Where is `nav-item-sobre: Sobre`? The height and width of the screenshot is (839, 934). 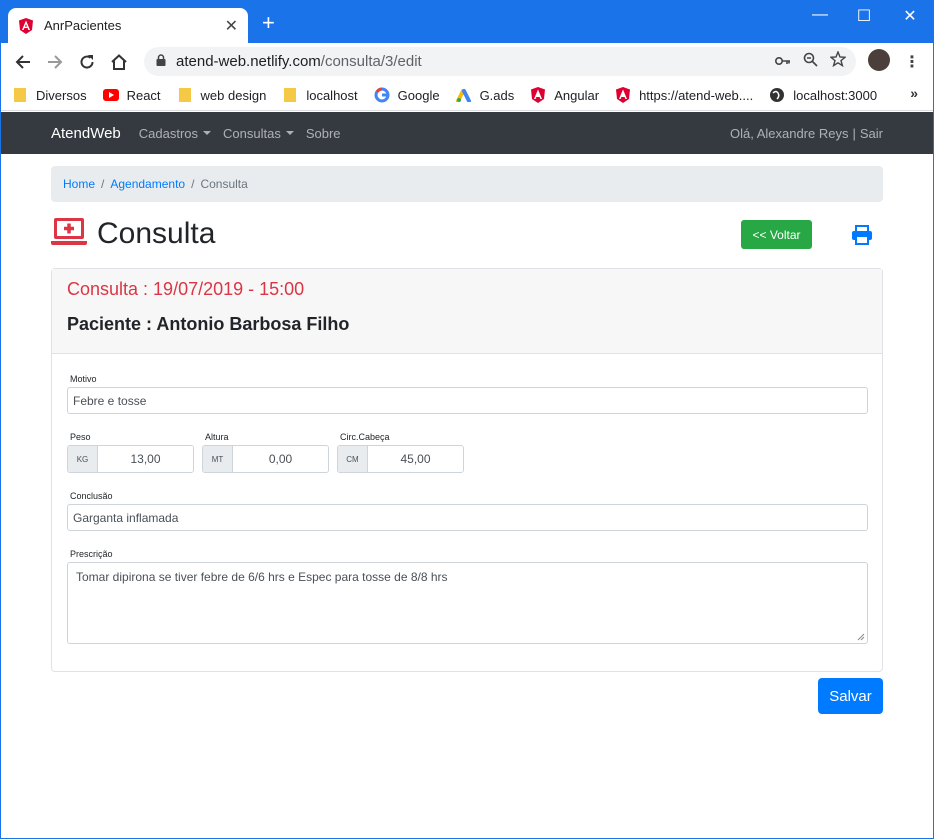
nav-item-sobre: Sobre is located at coordinates (323, 133).